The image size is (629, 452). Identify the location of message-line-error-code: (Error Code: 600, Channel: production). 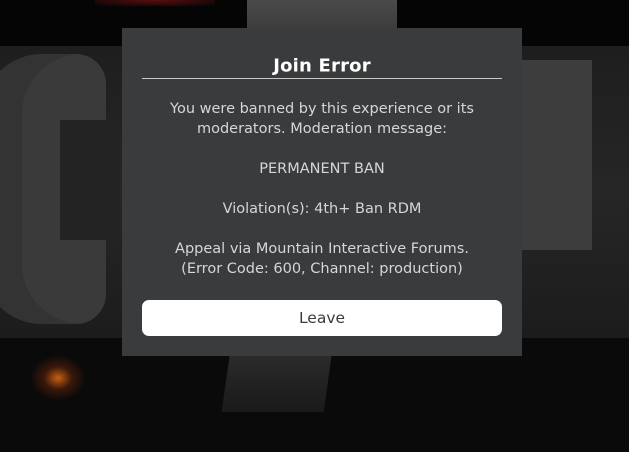
(322, 269).